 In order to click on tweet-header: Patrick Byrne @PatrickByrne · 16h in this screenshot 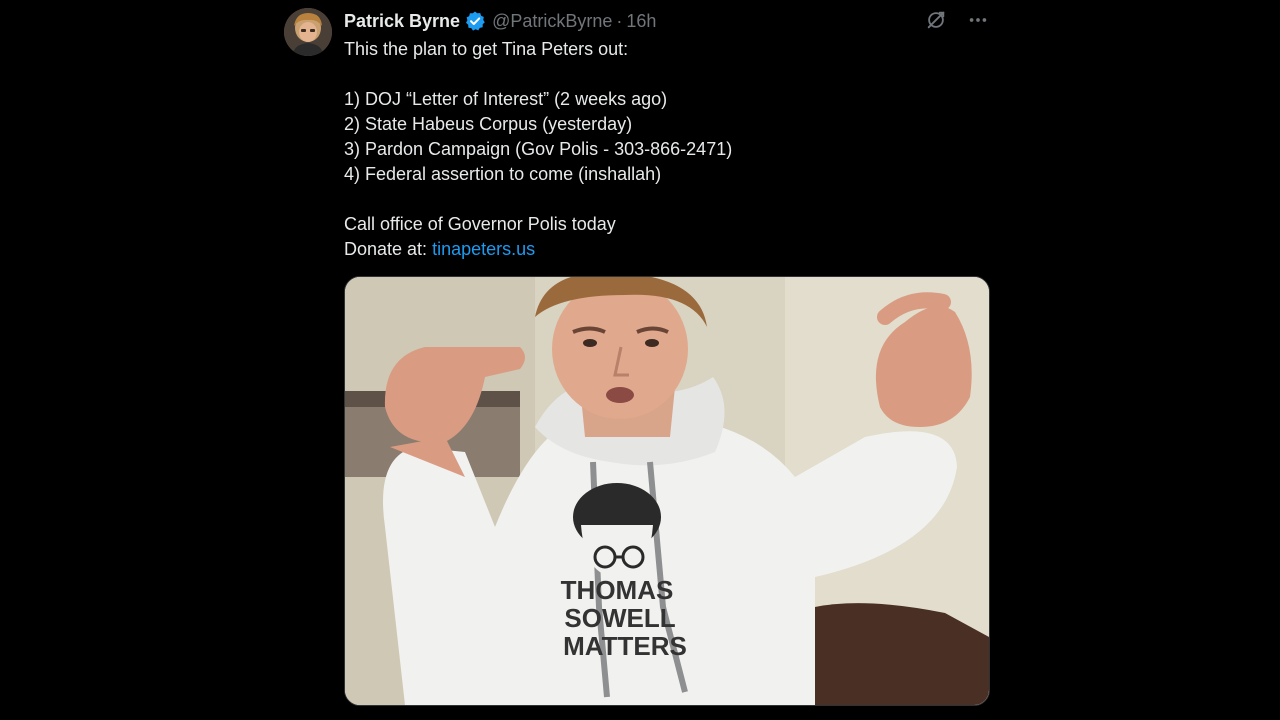, I will do `click(500, 21)`.